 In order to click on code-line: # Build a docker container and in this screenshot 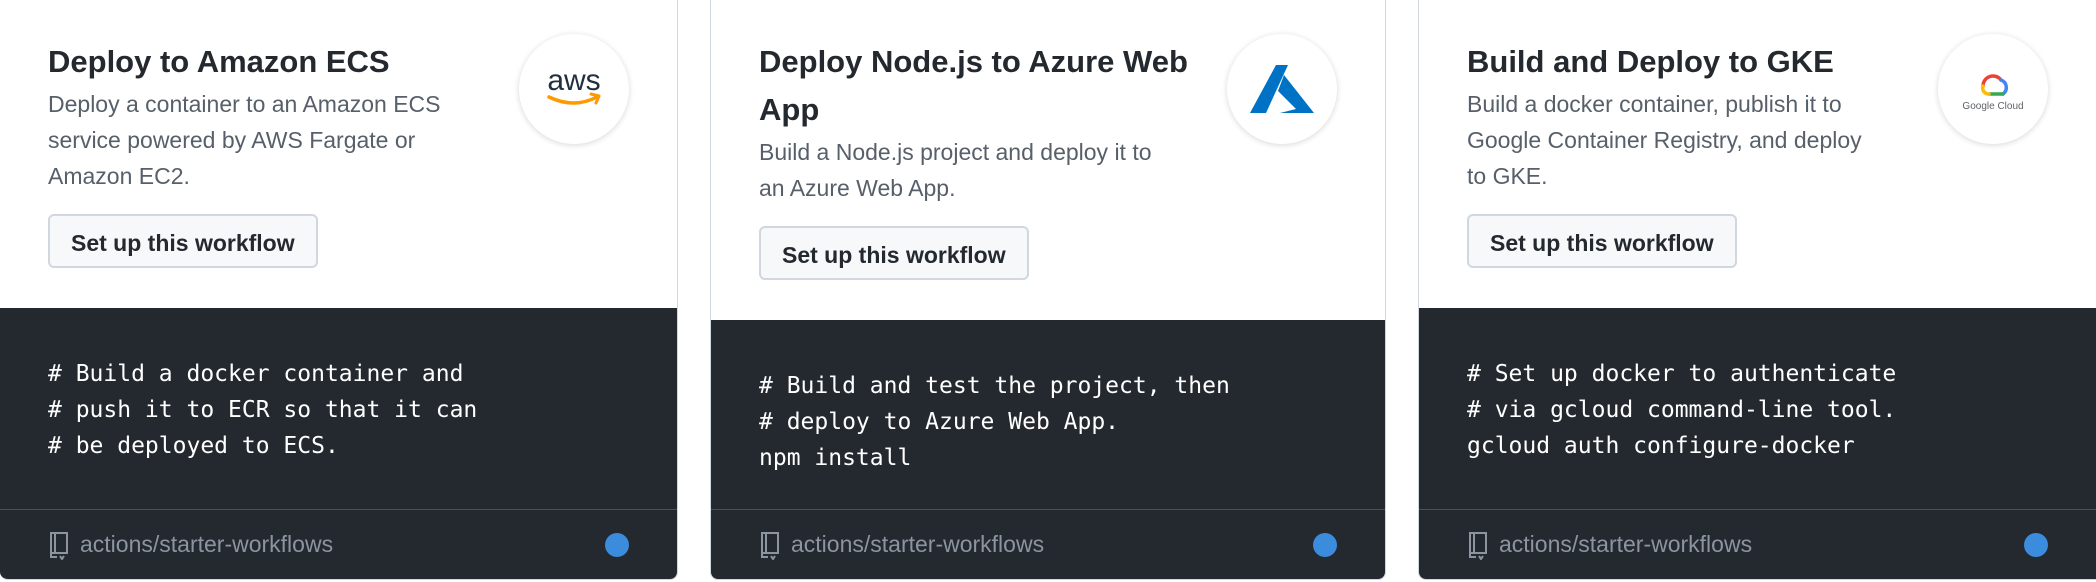, I will do `click(256, 374)`.